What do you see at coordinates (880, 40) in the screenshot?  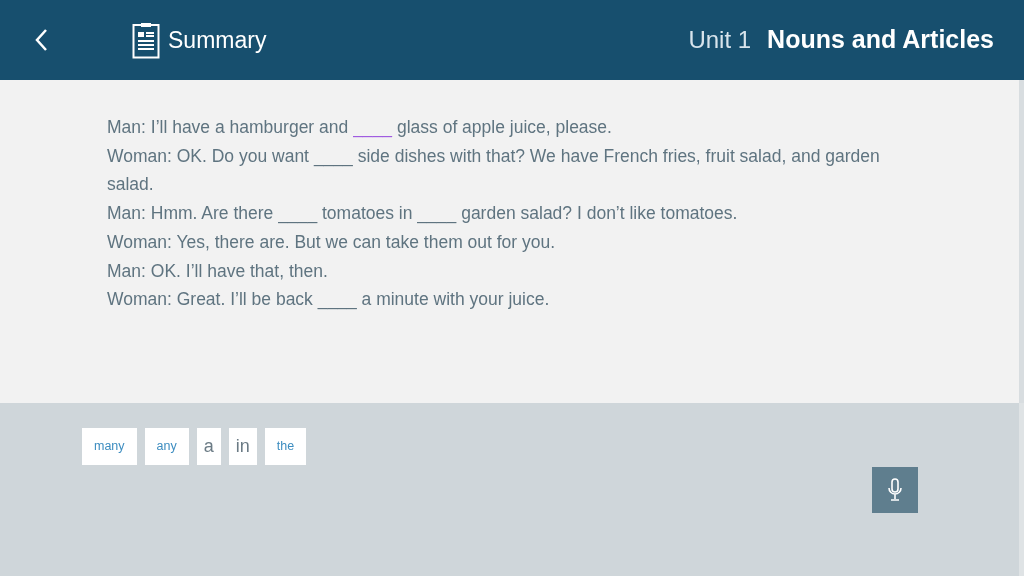 I see `lesson-title: Nouns and Articles` at bounding box center [880, 40].